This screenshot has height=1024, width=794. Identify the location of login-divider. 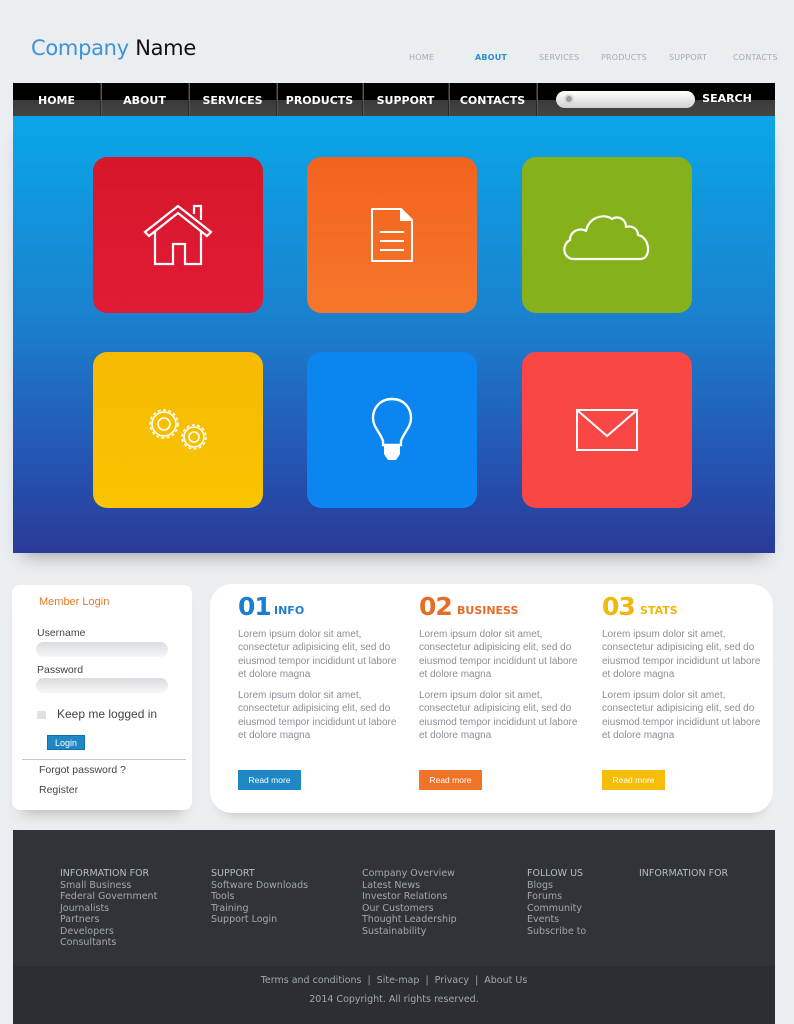
(104, 759).